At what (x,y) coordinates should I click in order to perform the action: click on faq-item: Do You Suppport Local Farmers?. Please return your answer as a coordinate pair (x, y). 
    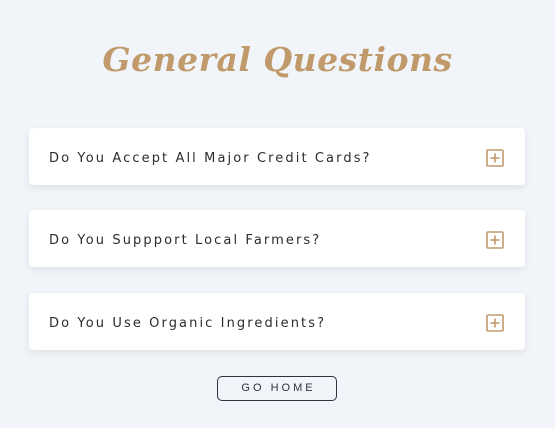
    Looking at the image, I should click on (277, 238).